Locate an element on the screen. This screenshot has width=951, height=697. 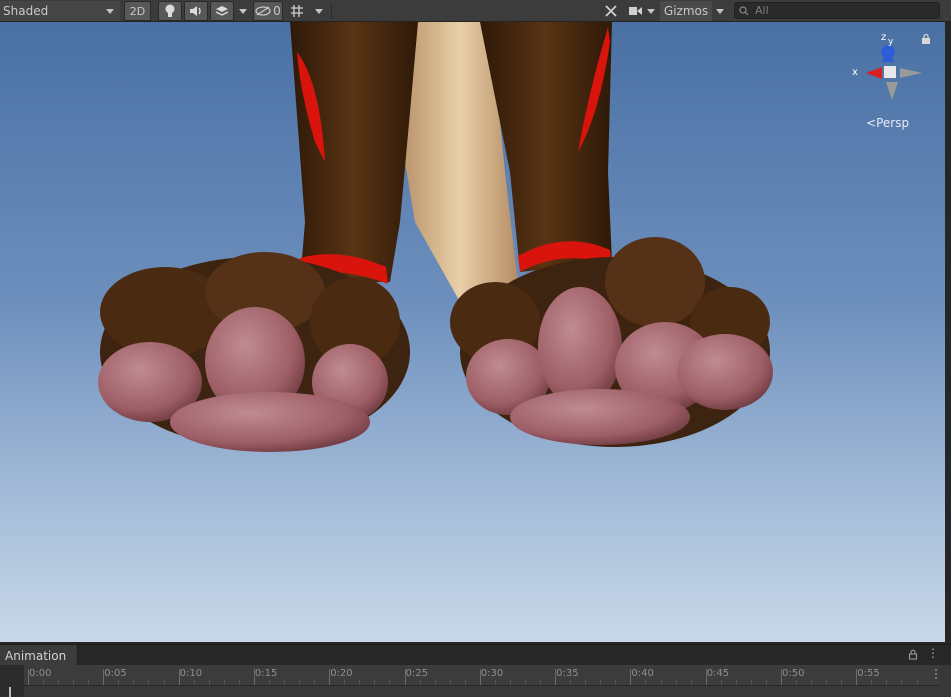
effects-icon is located at coordinates (222, 11).